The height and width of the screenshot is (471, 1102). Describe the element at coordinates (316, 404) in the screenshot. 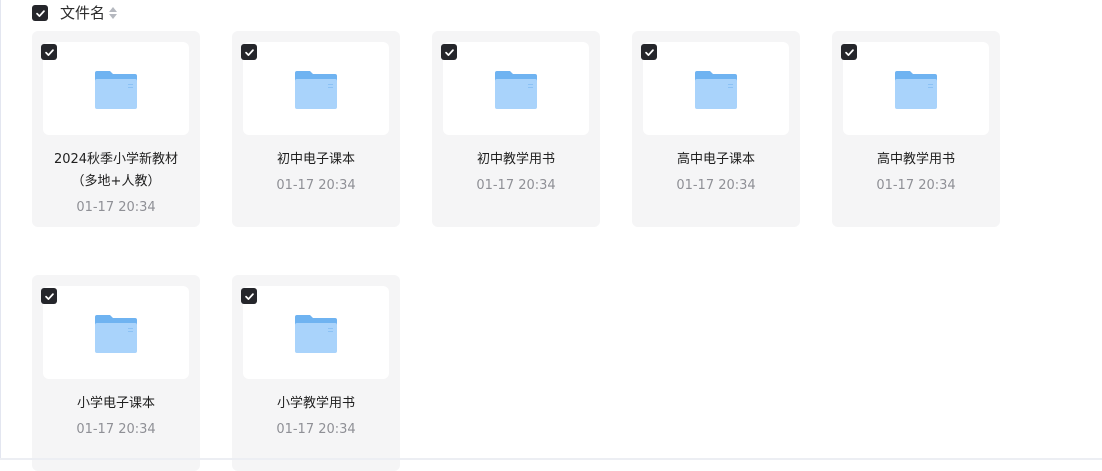

I see `file-name: 小学教学用书` at that location.